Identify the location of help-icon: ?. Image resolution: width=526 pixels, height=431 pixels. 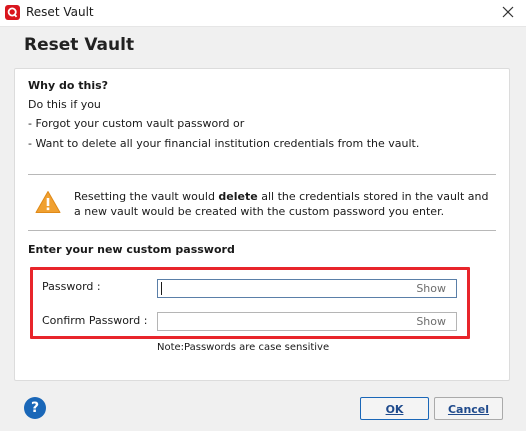
(35, 408).